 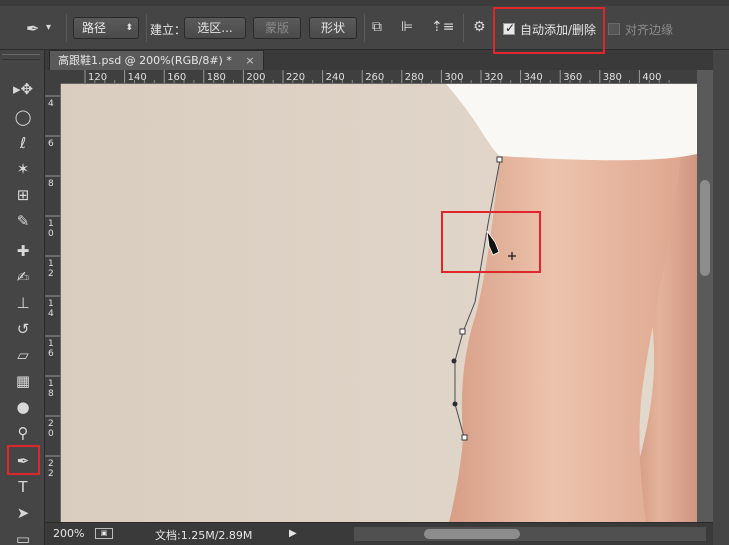 What do you see at coordinates (479, 27) in the screenshot?
I see `gear-icon: ⚙` at bounding box center [479, 27].